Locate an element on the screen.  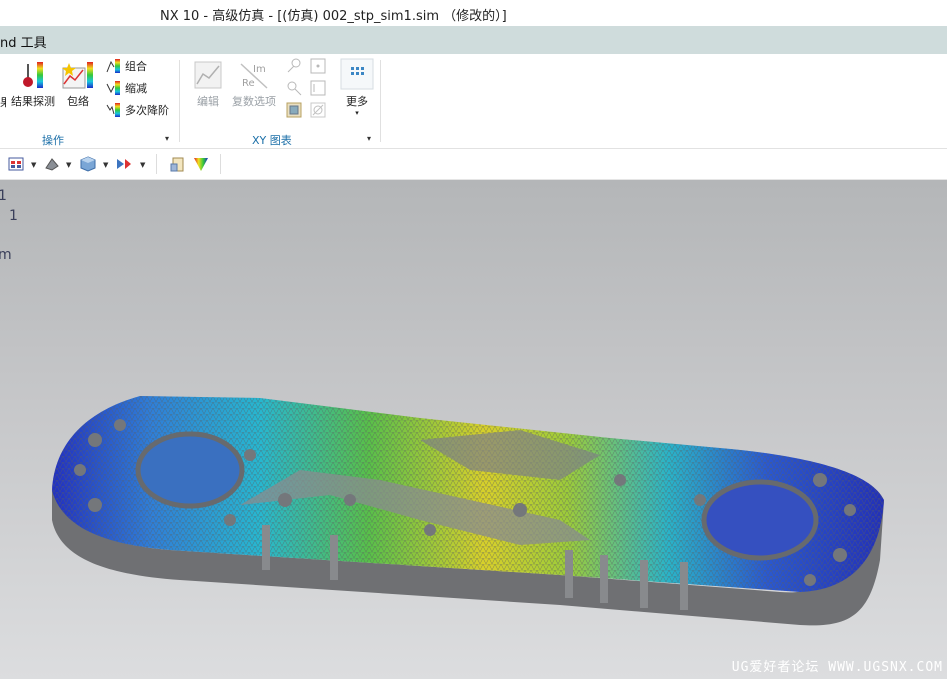
combine-button: 组合 is located at coordinates (126, 66).